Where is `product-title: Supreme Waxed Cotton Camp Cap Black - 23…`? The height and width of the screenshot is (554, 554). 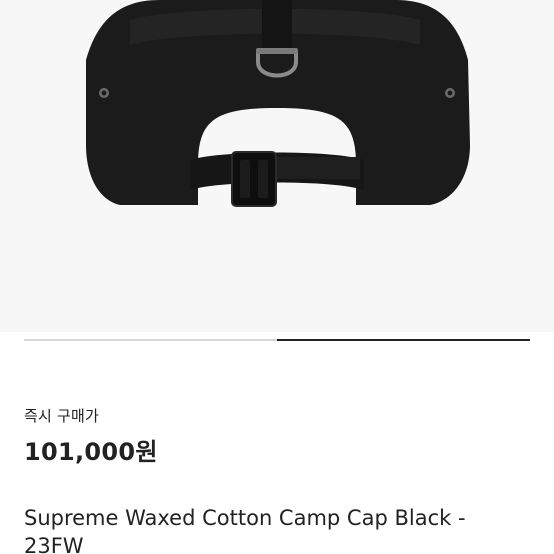 product-title: Supreme Waxed Cotton Camp Cap Black - 23… is located at coordinates (245, 530).